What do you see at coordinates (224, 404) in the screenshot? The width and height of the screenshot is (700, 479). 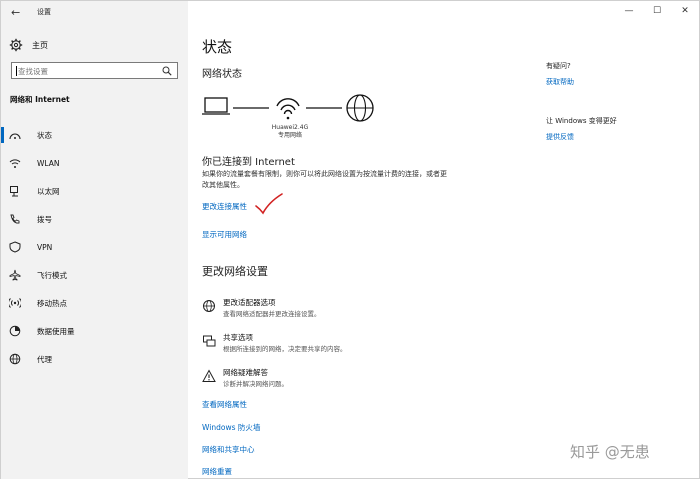 I see `view-network-properties-link: 查看网络属性` at bounding box center [224, 404].